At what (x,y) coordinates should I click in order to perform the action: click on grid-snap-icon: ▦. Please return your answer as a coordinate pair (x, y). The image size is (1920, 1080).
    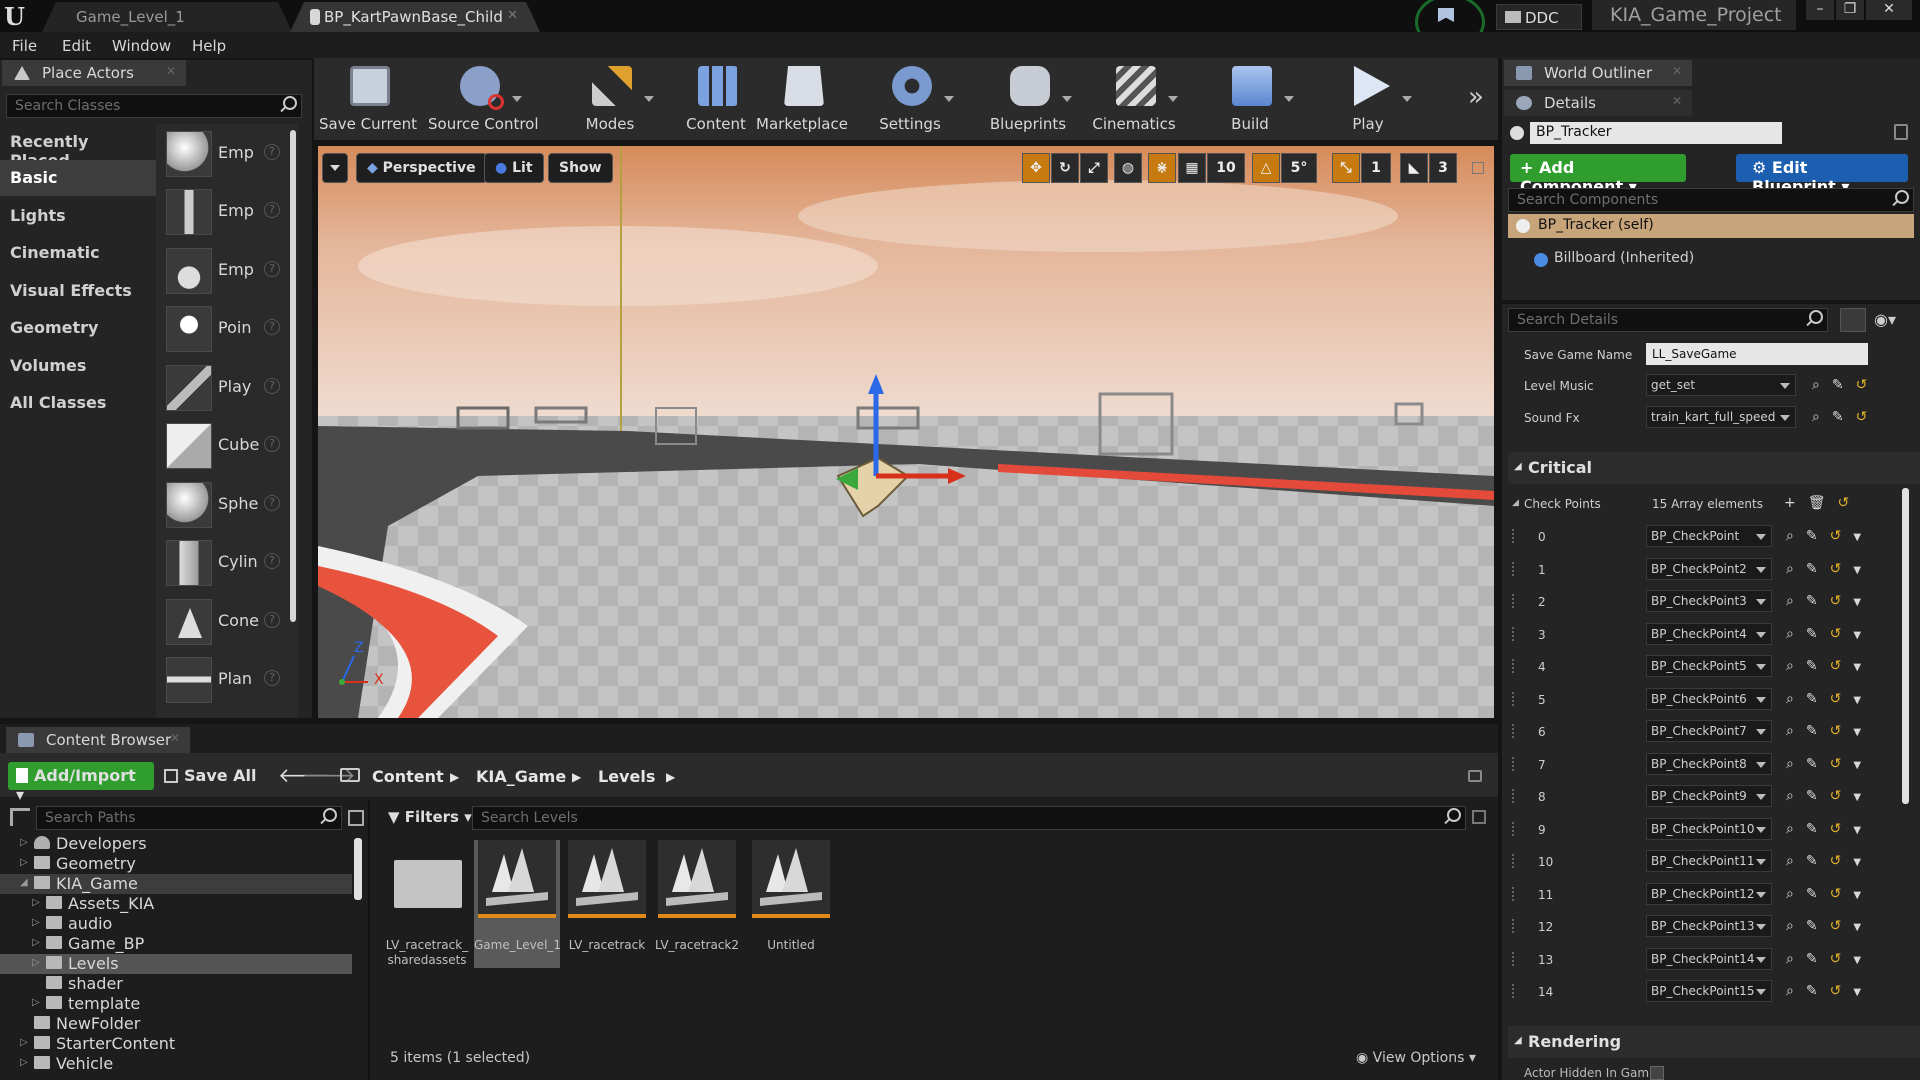
    Looking at the image, I should click on (1192, 168).